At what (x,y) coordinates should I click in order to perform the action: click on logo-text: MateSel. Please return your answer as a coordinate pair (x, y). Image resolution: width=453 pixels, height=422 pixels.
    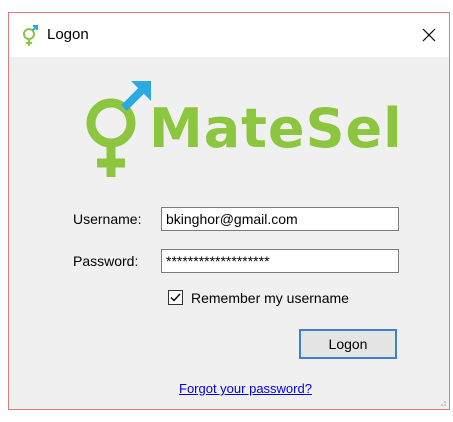
    Looking at the image, I should click on (276, 128).